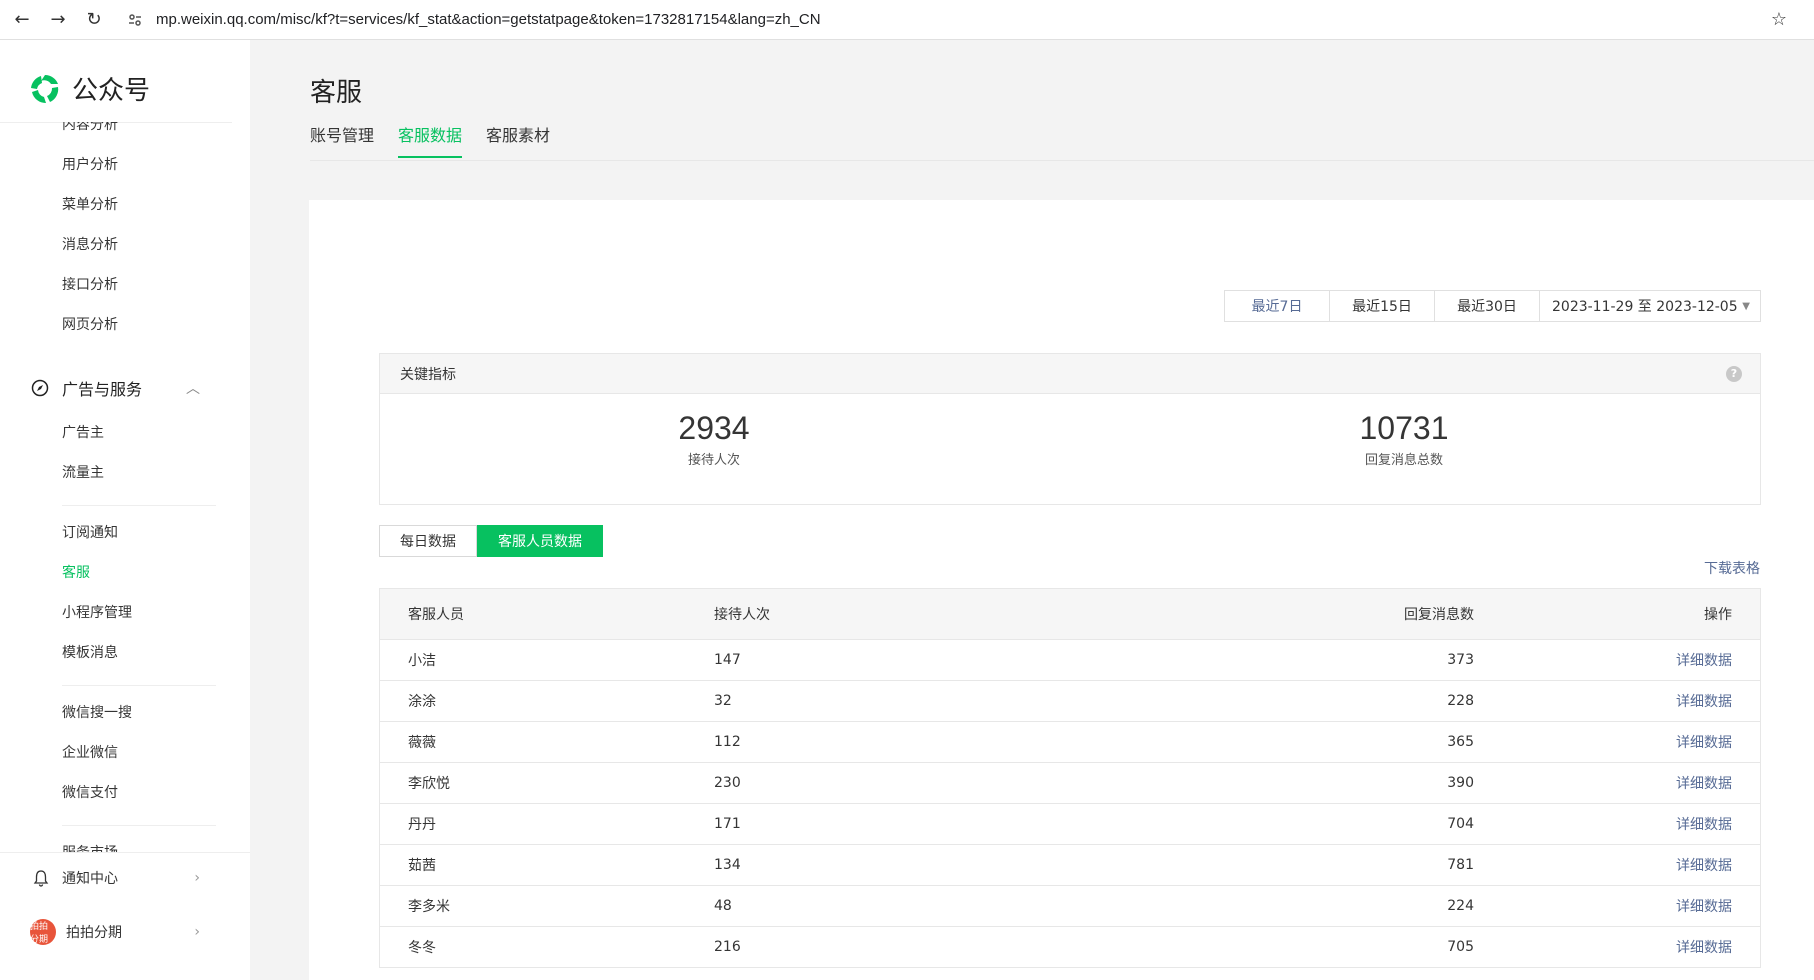 The image size is (1814, 980). Describe the element at coordinates (90, 879) in the screenshot. I see `notification-center-label: 通知中心` at that location.